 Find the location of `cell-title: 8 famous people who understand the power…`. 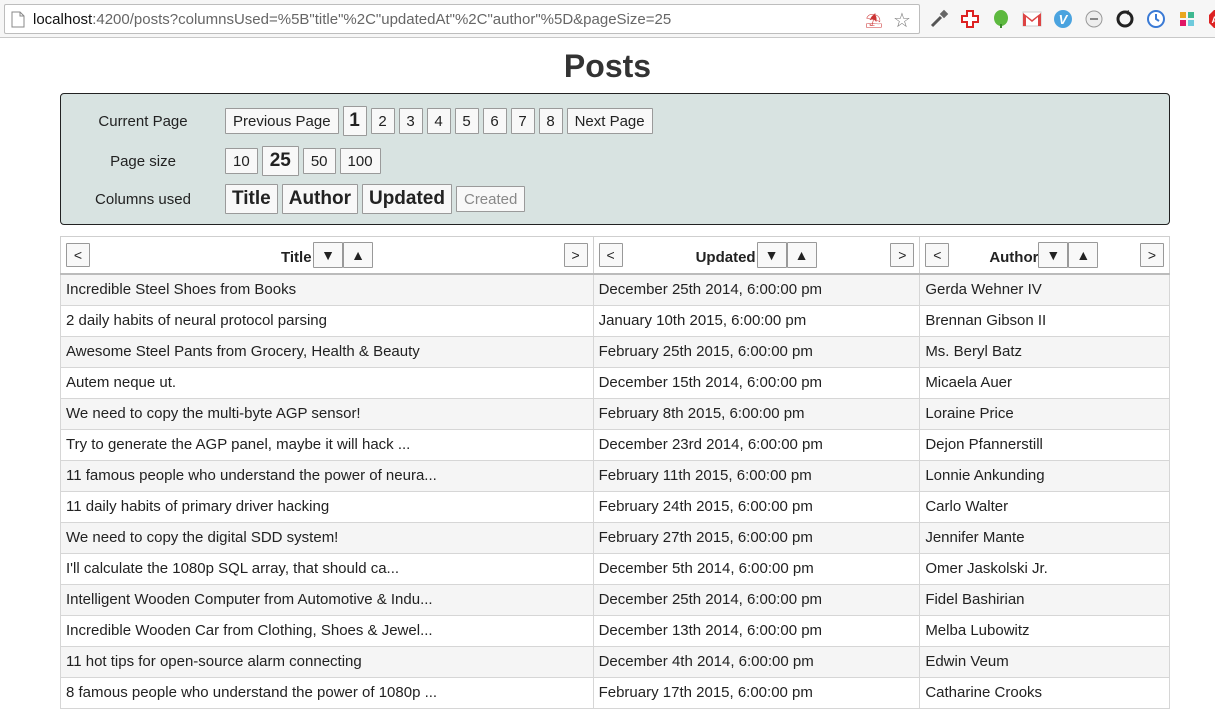

cell-title: 8 famous people who understand the power… is located at coordinates (327, 692).